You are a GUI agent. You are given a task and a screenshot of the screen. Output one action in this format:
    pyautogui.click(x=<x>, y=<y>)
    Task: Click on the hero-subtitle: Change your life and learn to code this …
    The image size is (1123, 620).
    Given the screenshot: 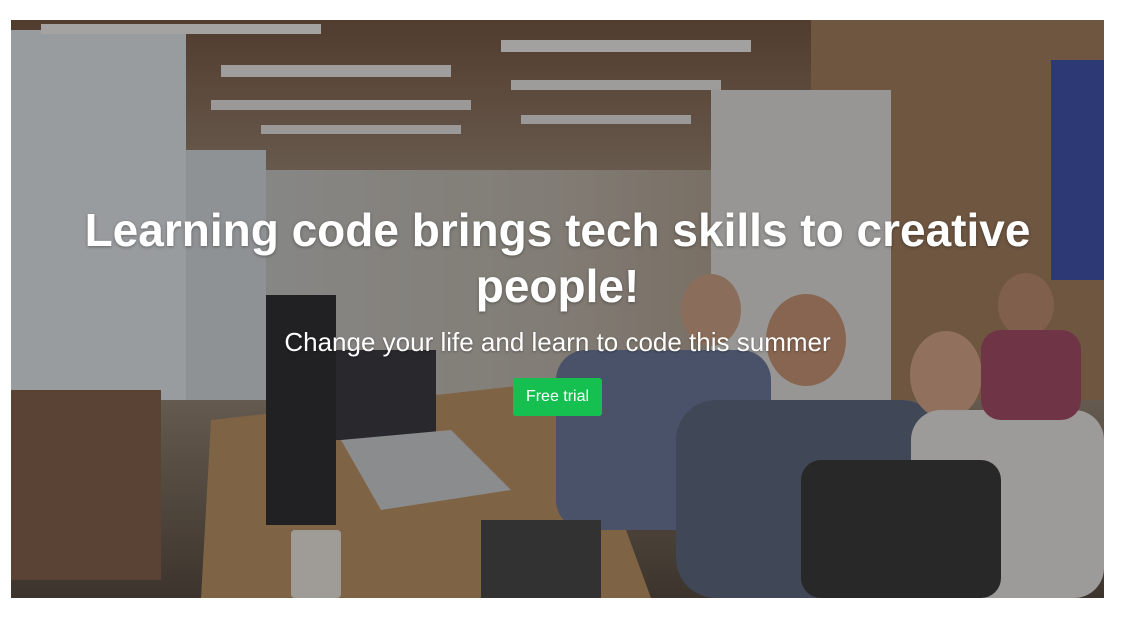 What is the action you would take?
    pyautogui.click(x=557, y=342)
    